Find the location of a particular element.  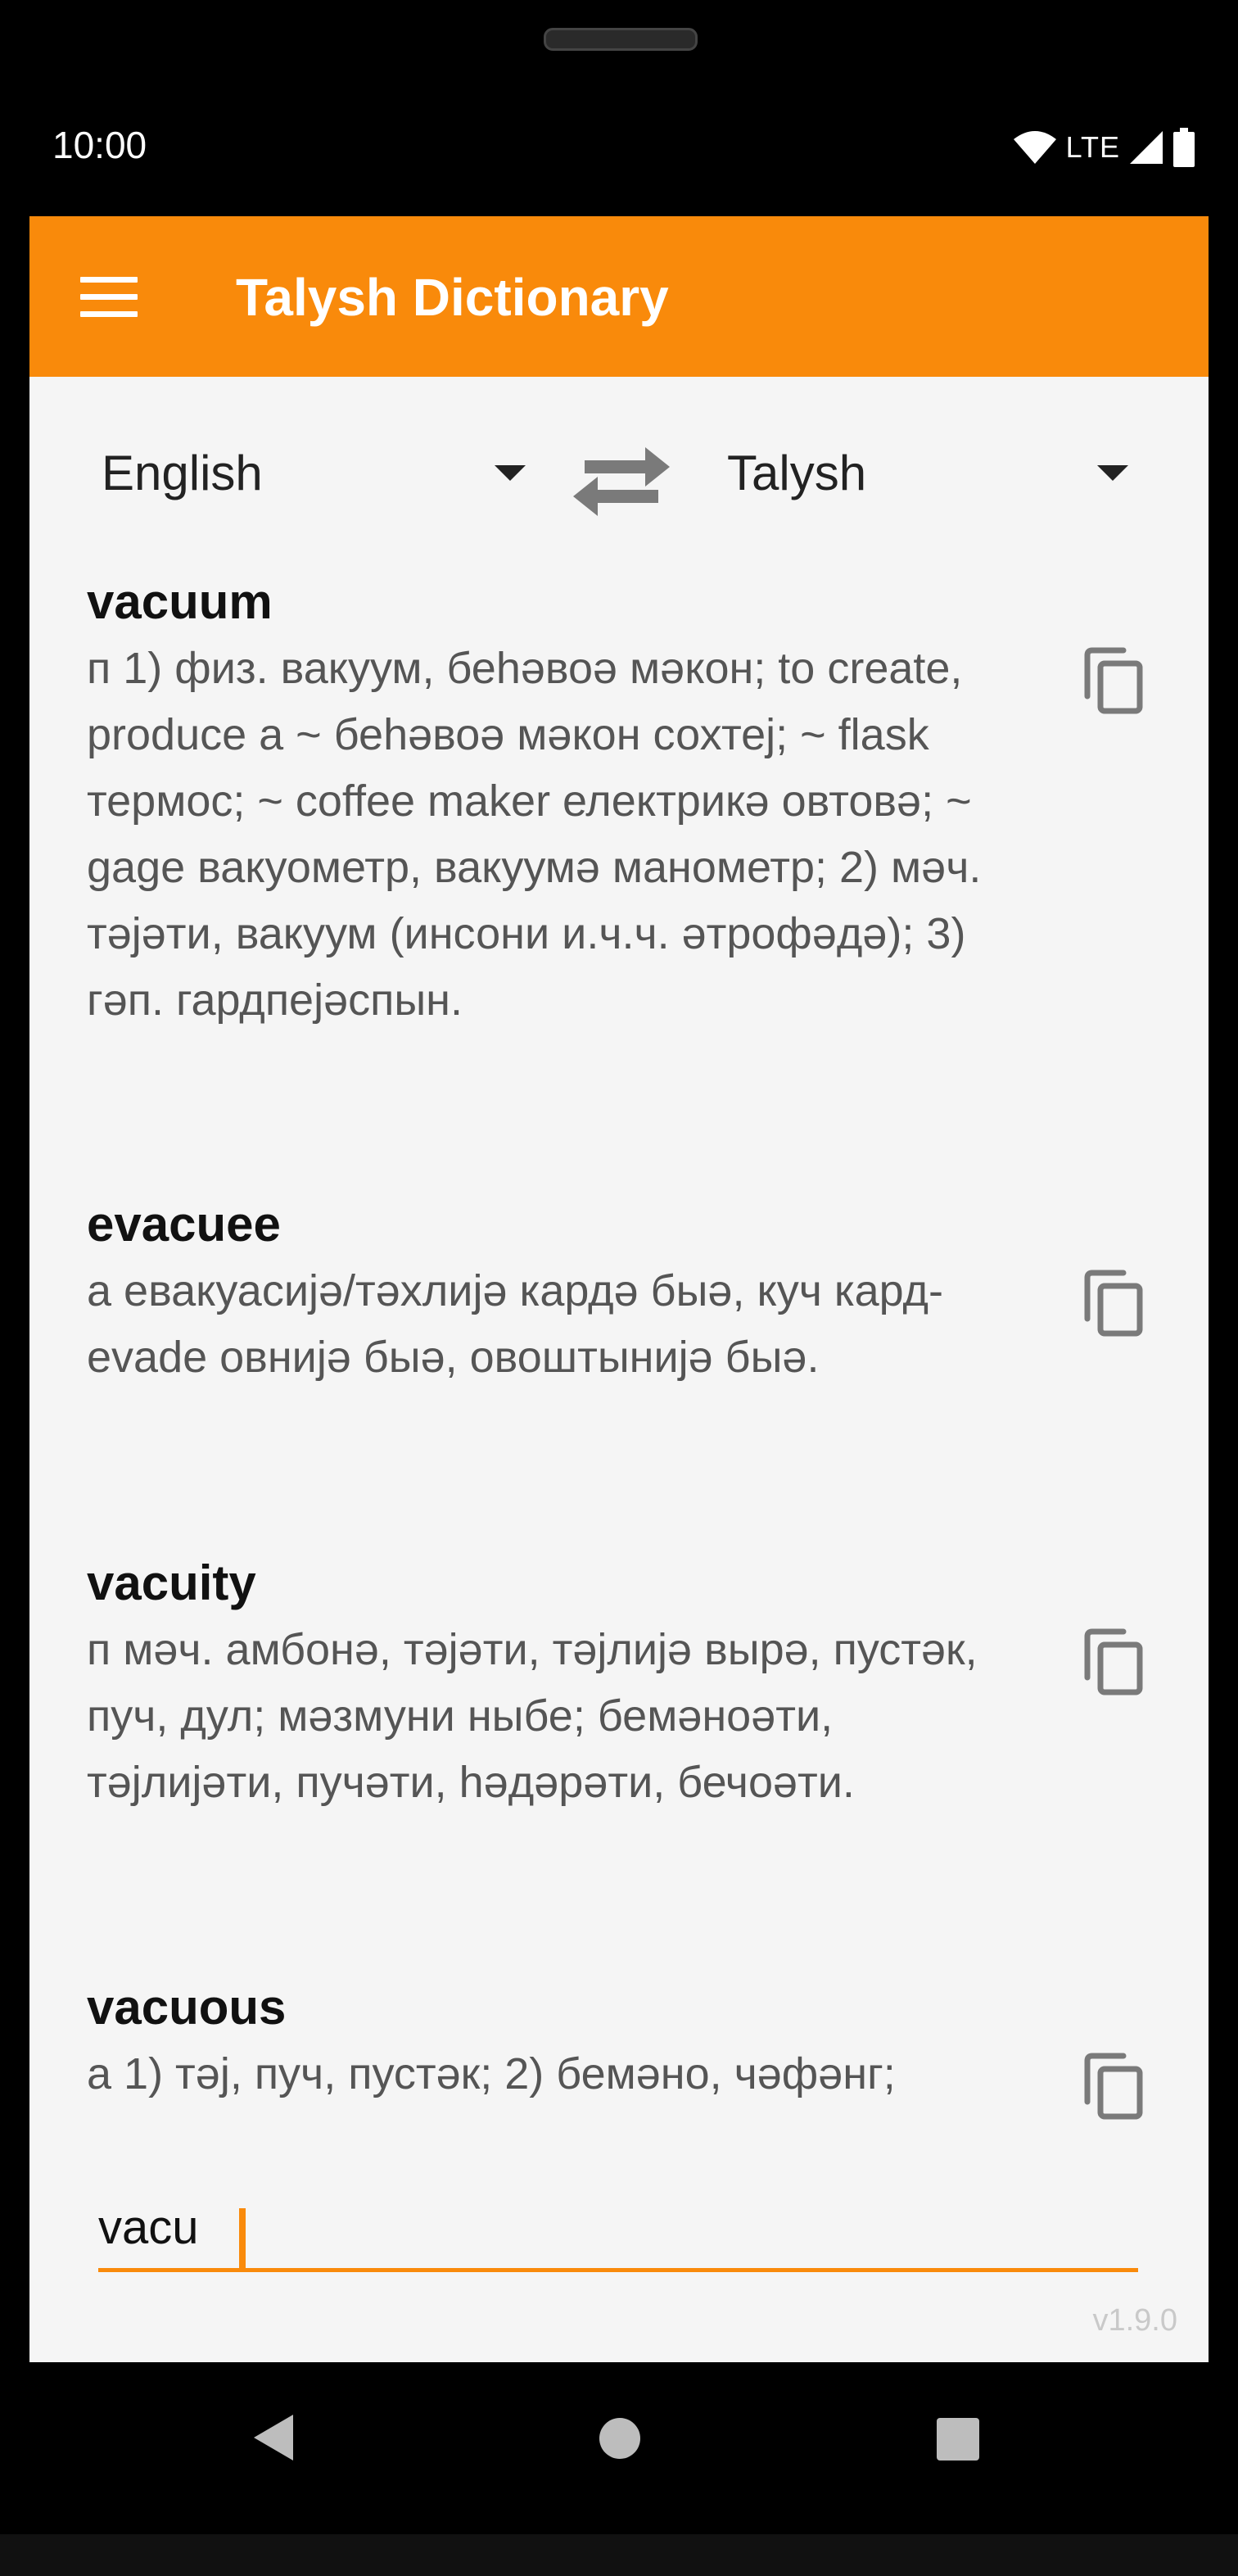

back-icon is located at coordinates (274, 2438).